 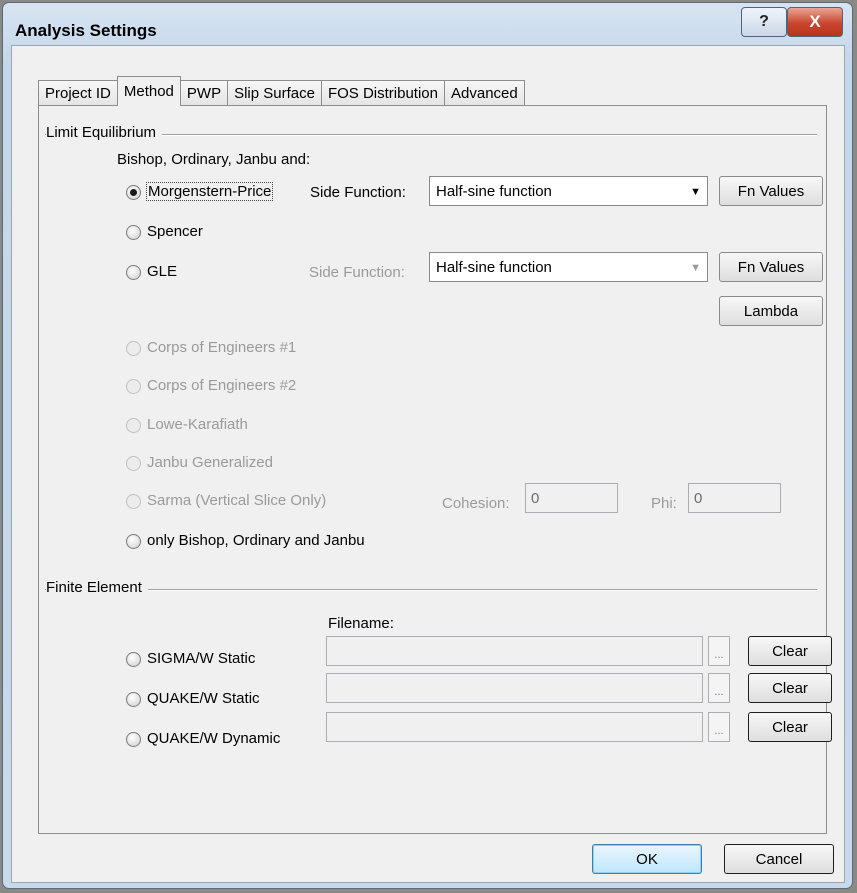 I want to click on tab-slip-surface: Slip Surface, so click(x=274, y=93).